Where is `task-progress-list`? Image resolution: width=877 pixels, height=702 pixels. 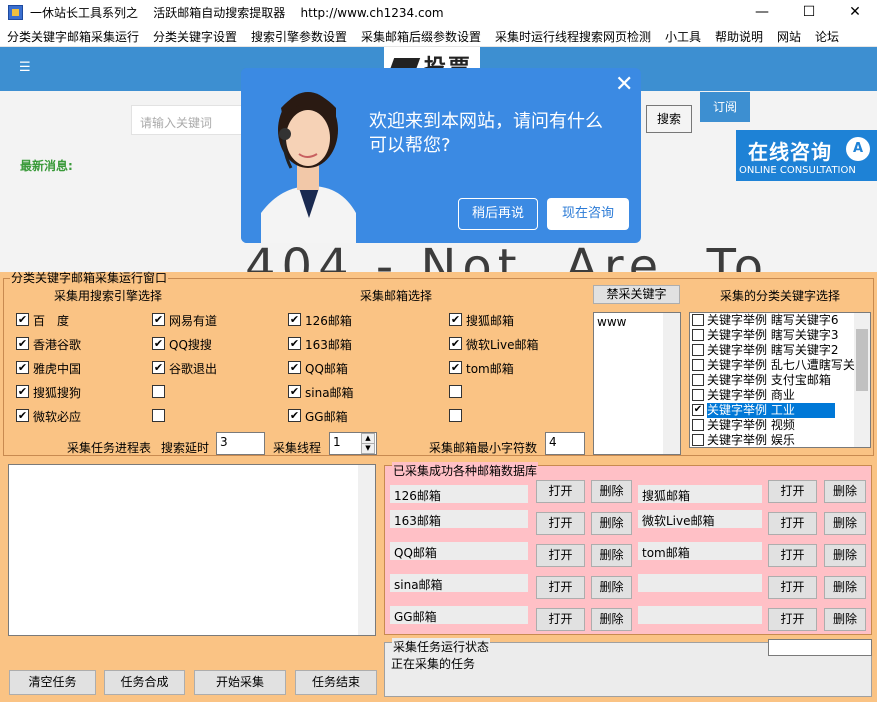
task-progress-list is located at coordinates (192, 550).